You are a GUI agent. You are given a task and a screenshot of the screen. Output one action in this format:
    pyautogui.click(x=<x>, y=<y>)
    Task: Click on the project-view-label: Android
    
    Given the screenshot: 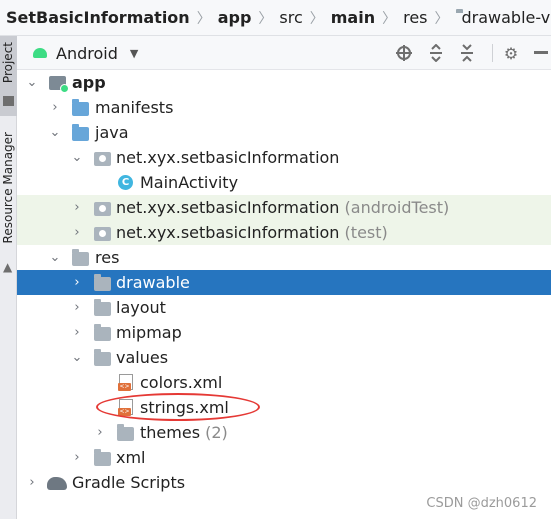 What is the action you would take?
    pyautogui.click(x=87, y=53)
    